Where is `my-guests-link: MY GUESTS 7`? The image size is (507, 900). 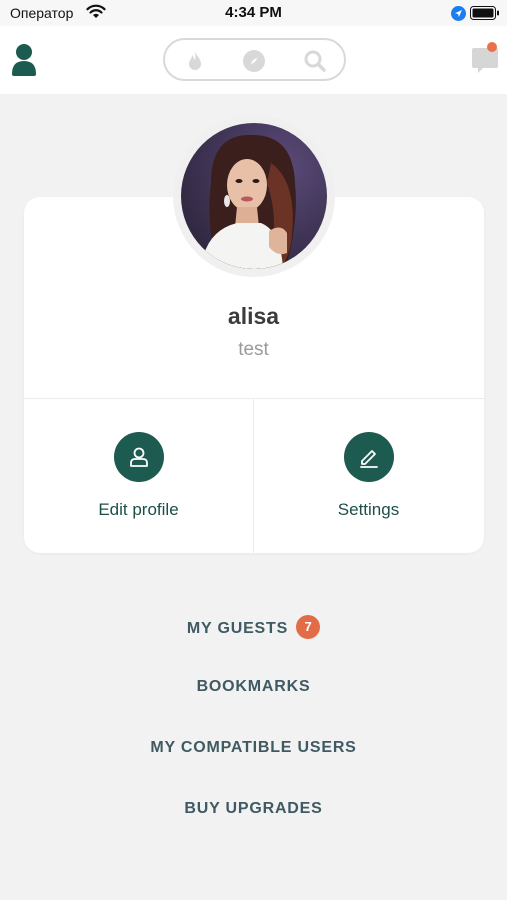 my-guests-link: MY GUESTS 7 is located at coordinates (253, 628).